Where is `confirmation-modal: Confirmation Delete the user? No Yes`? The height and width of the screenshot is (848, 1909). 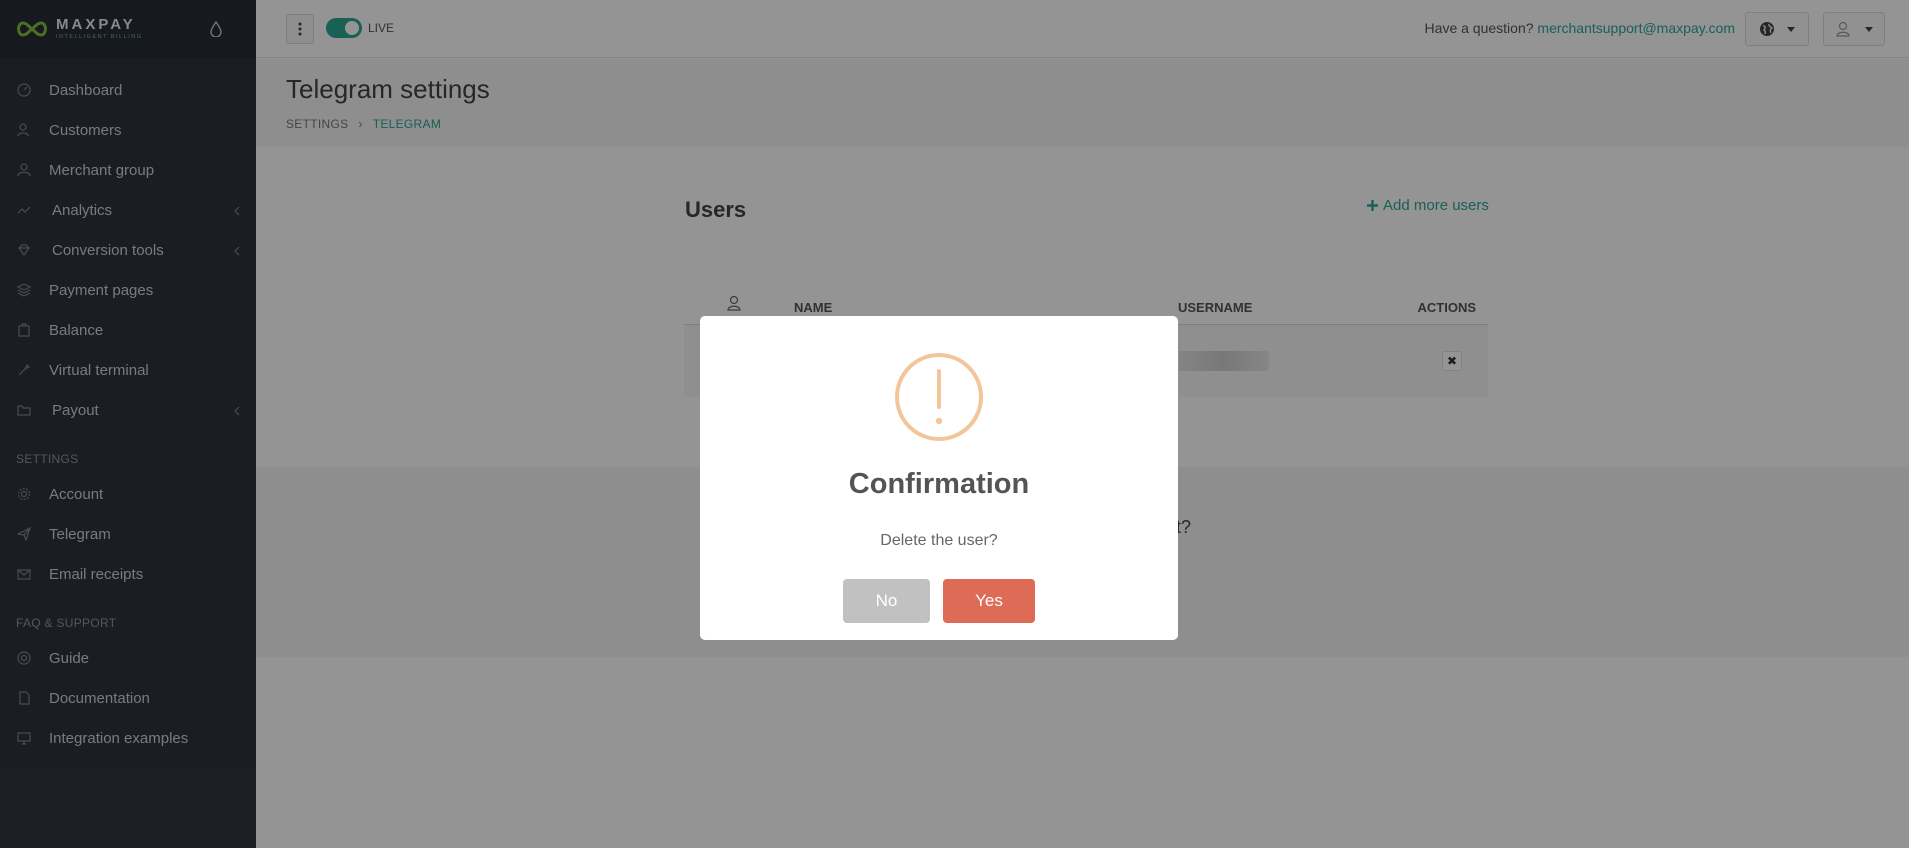
confirmation-modal: Confirmation Delete the user? No Yes is located at coordinates (939, 478).